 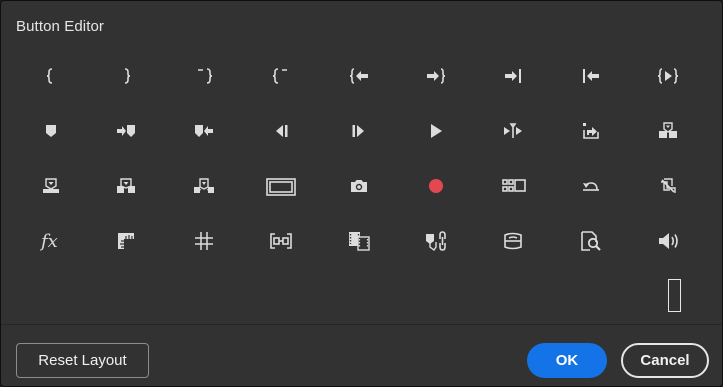 I want to click on go-to-out-point-icon, so click(x=513, y=76).